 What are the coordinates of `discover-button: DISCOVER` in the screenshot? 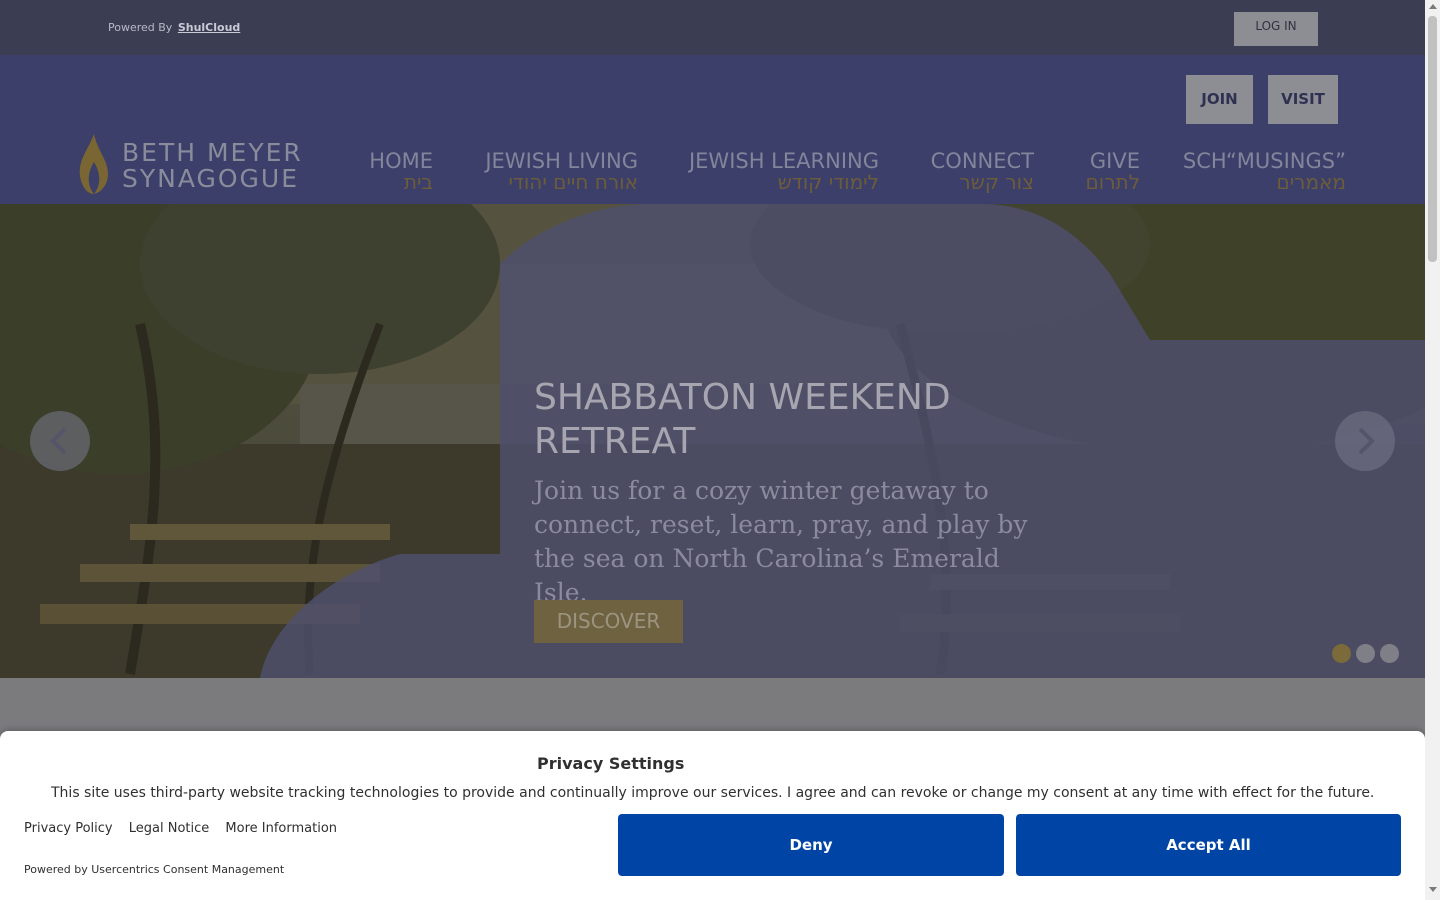 It's located at (608, 621).